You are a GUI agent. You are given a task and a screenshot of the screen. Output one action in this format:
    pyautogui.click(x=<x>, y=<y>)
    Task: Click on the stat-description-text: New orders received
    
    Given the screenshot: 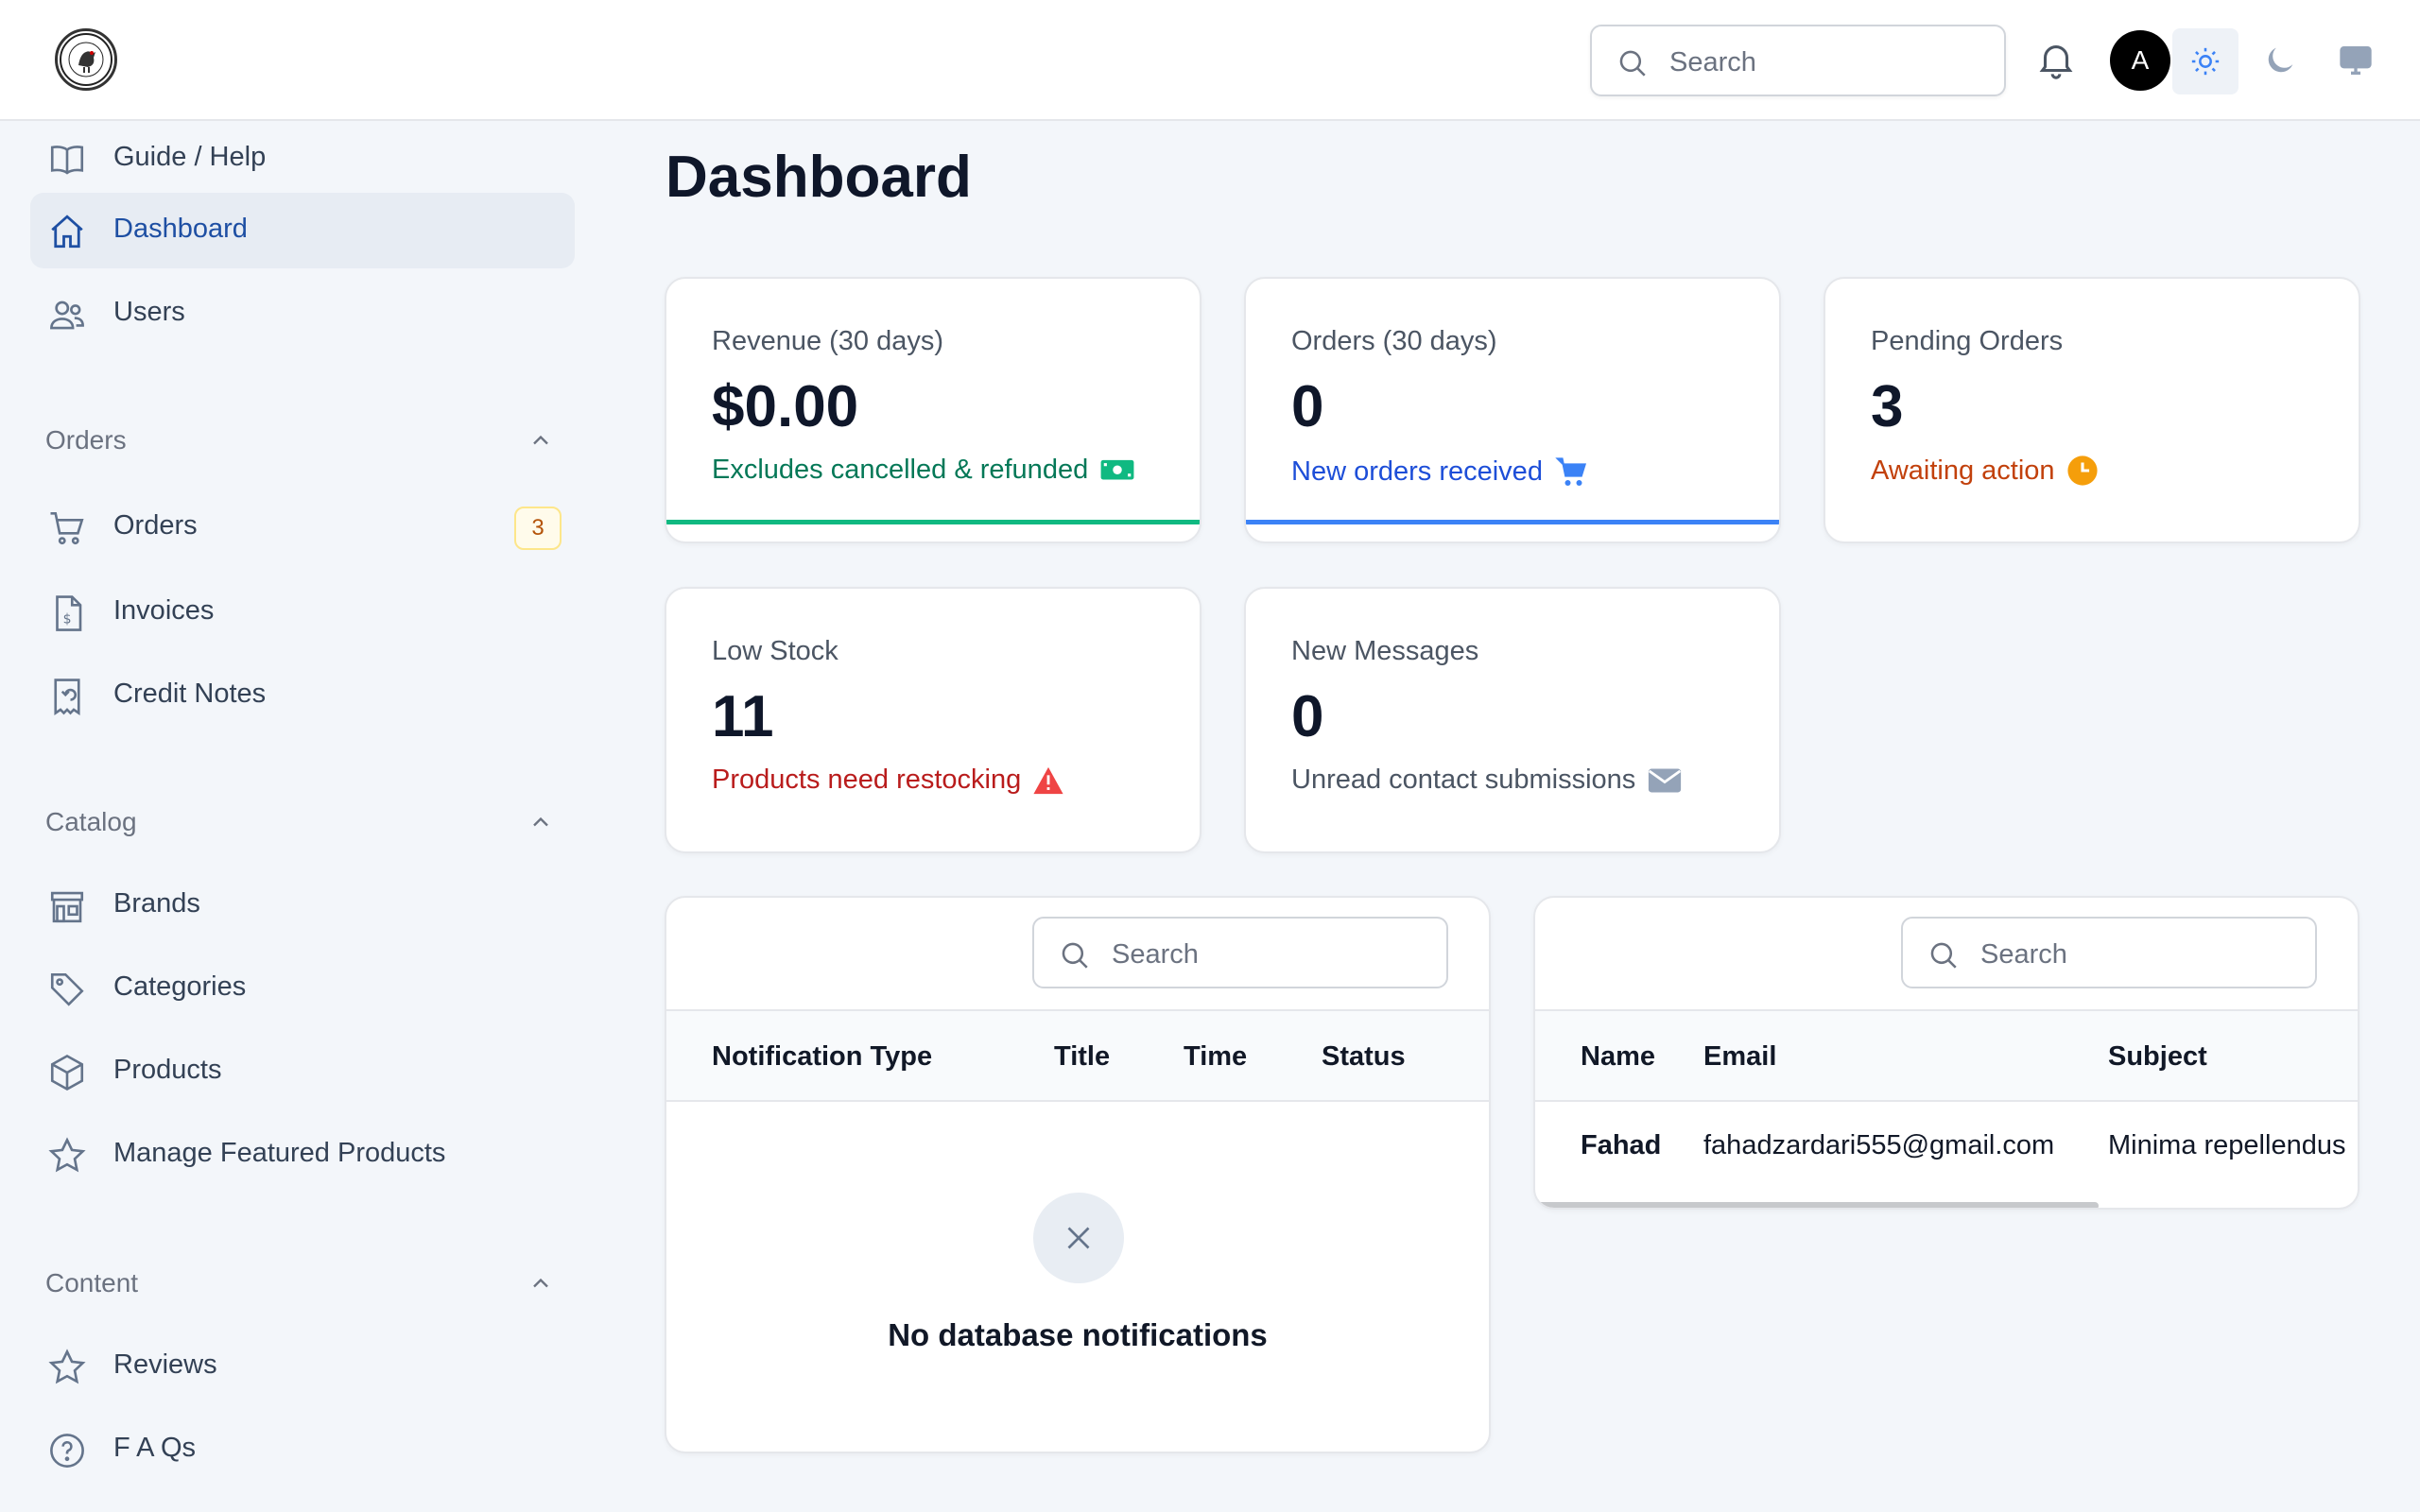 What is the action you would take?
    pyautogui.click(x=1417, y=471)
    